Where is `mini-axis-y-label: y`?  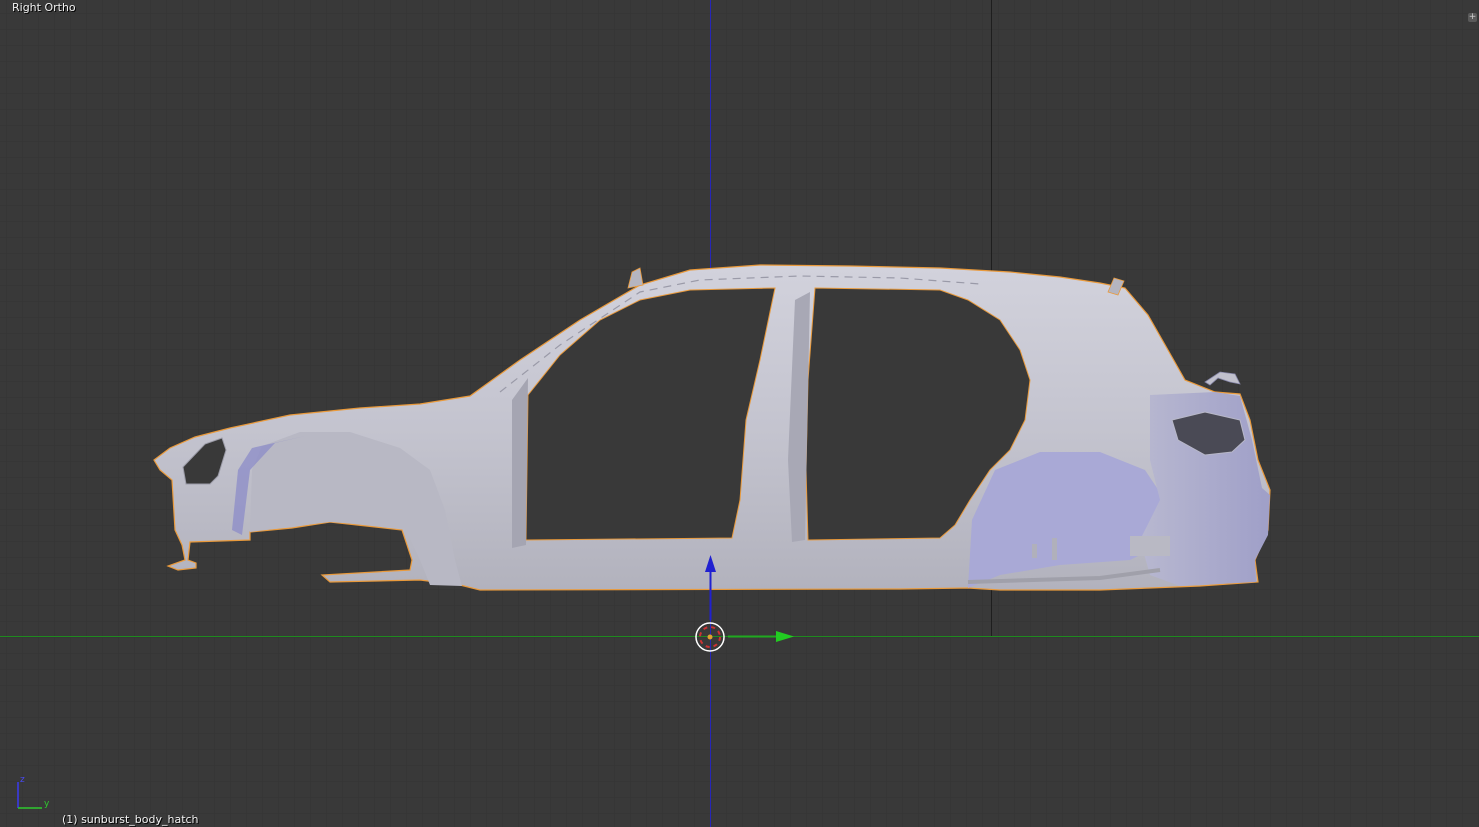 mini-axis-y-label: y is located at coordinates (47, 804).